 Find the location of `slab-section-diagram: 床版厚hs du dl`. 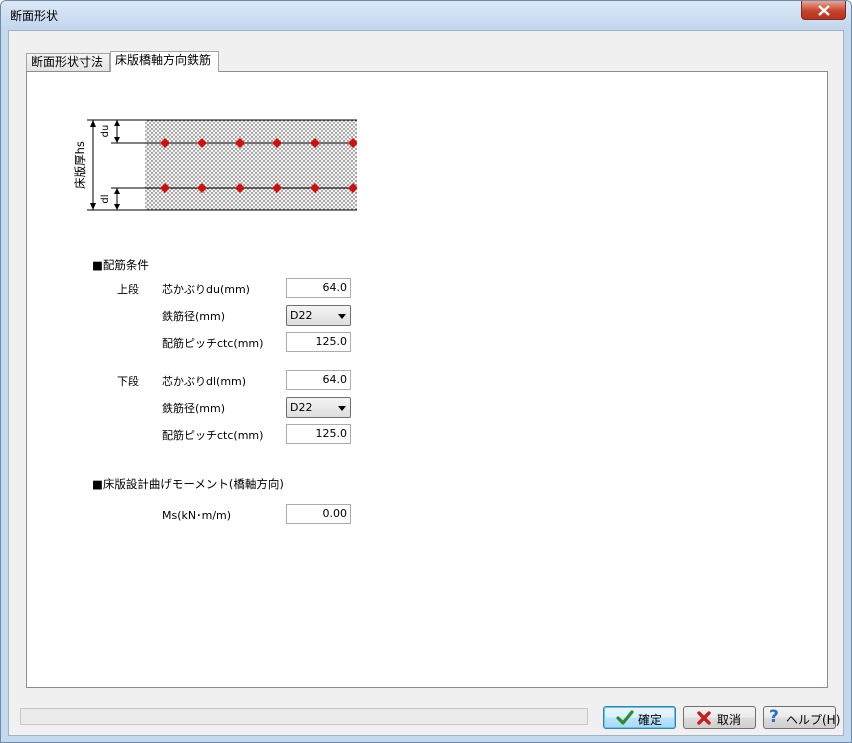

slab-section-diagram: 床版厚hs du dl is located at coordinates (215, 165).